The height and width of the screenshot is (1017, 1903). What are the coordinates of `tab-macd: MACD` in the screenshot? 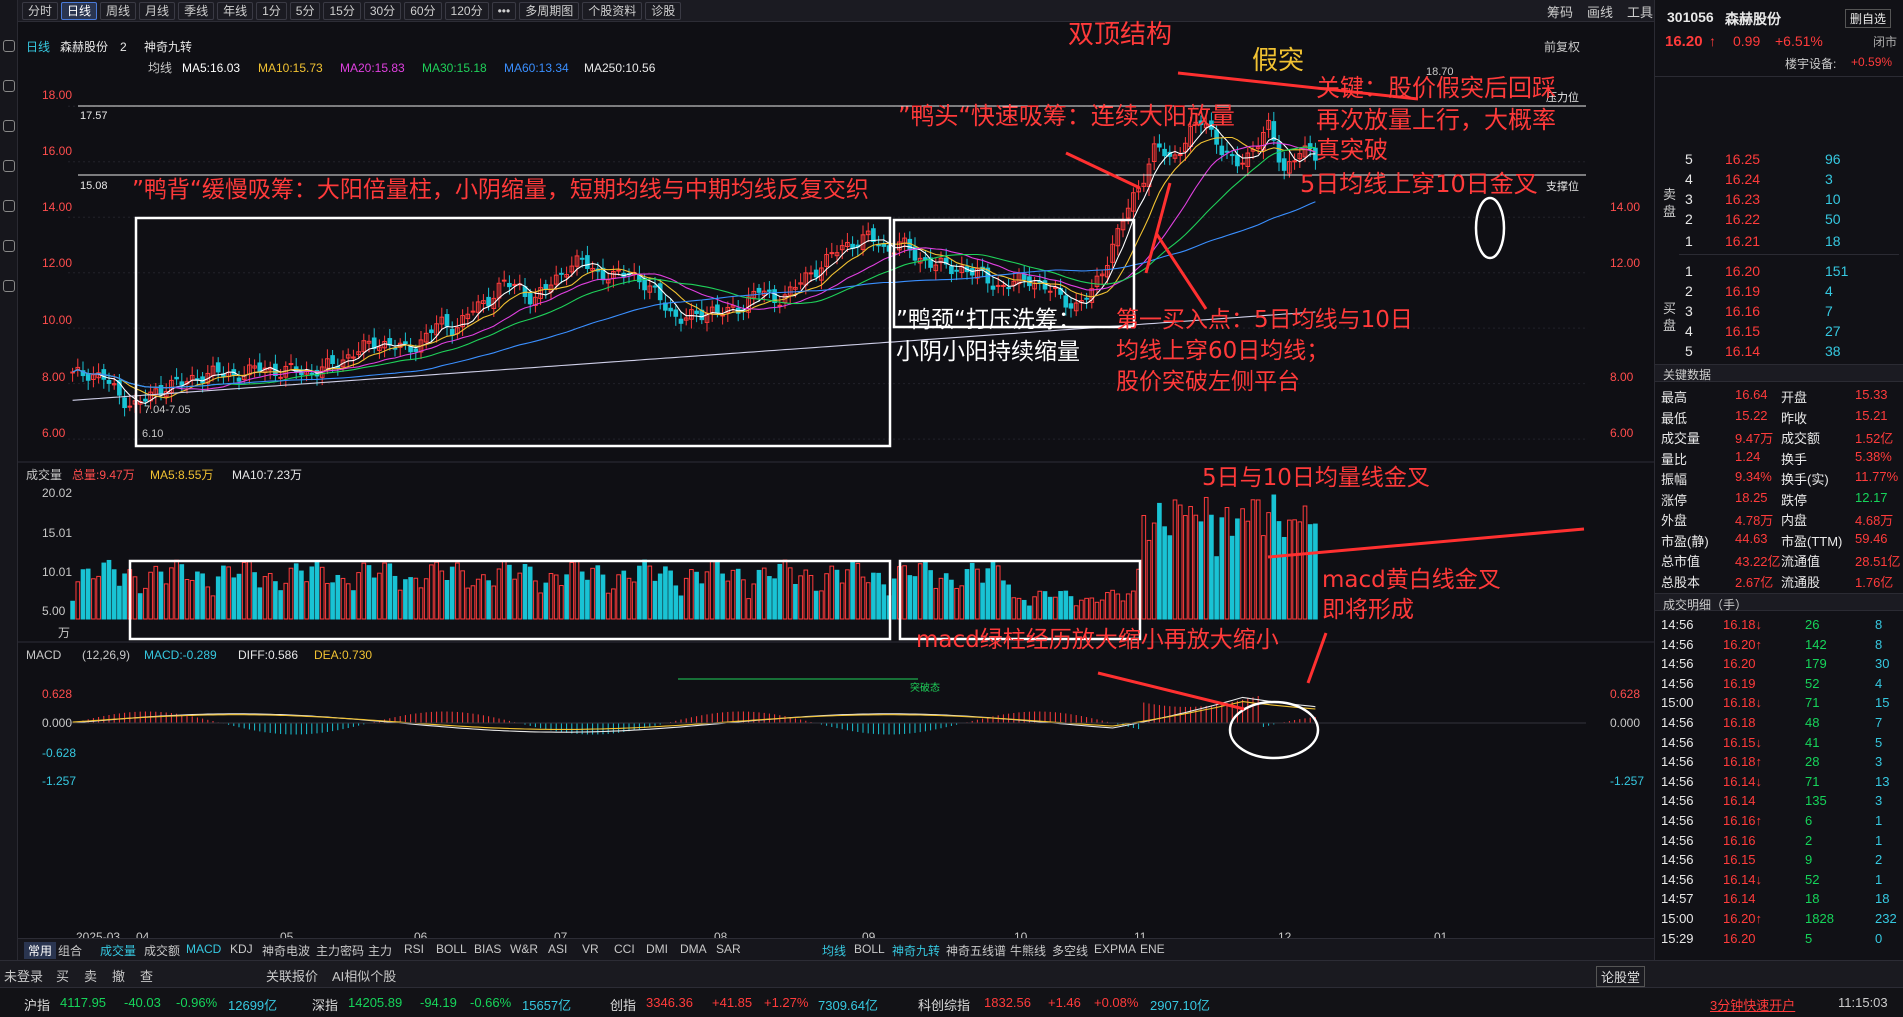 It's located at (203, 949).